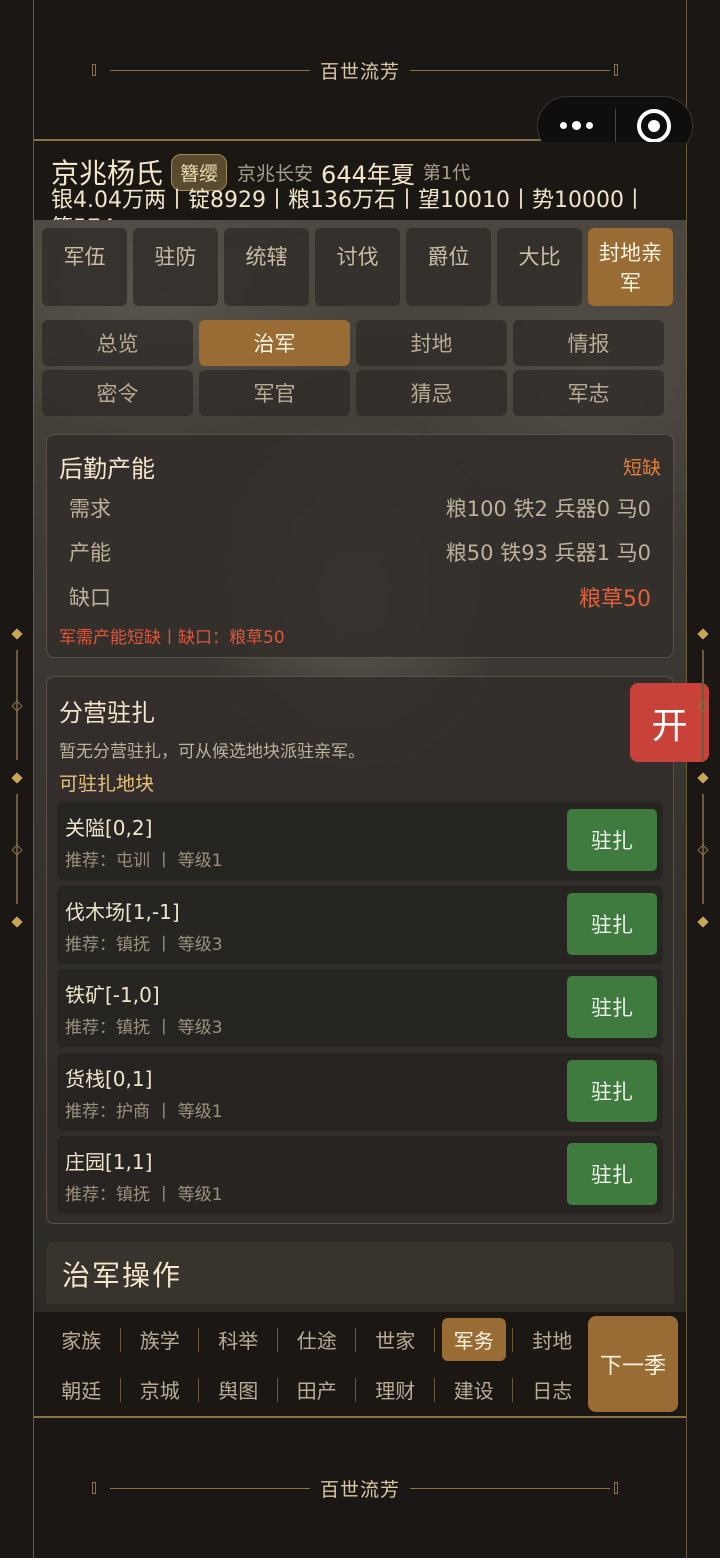 This screenshot has height=1558, width=720. I want to click on plot-name: 伐木场[1,-1], so click(122, 911).